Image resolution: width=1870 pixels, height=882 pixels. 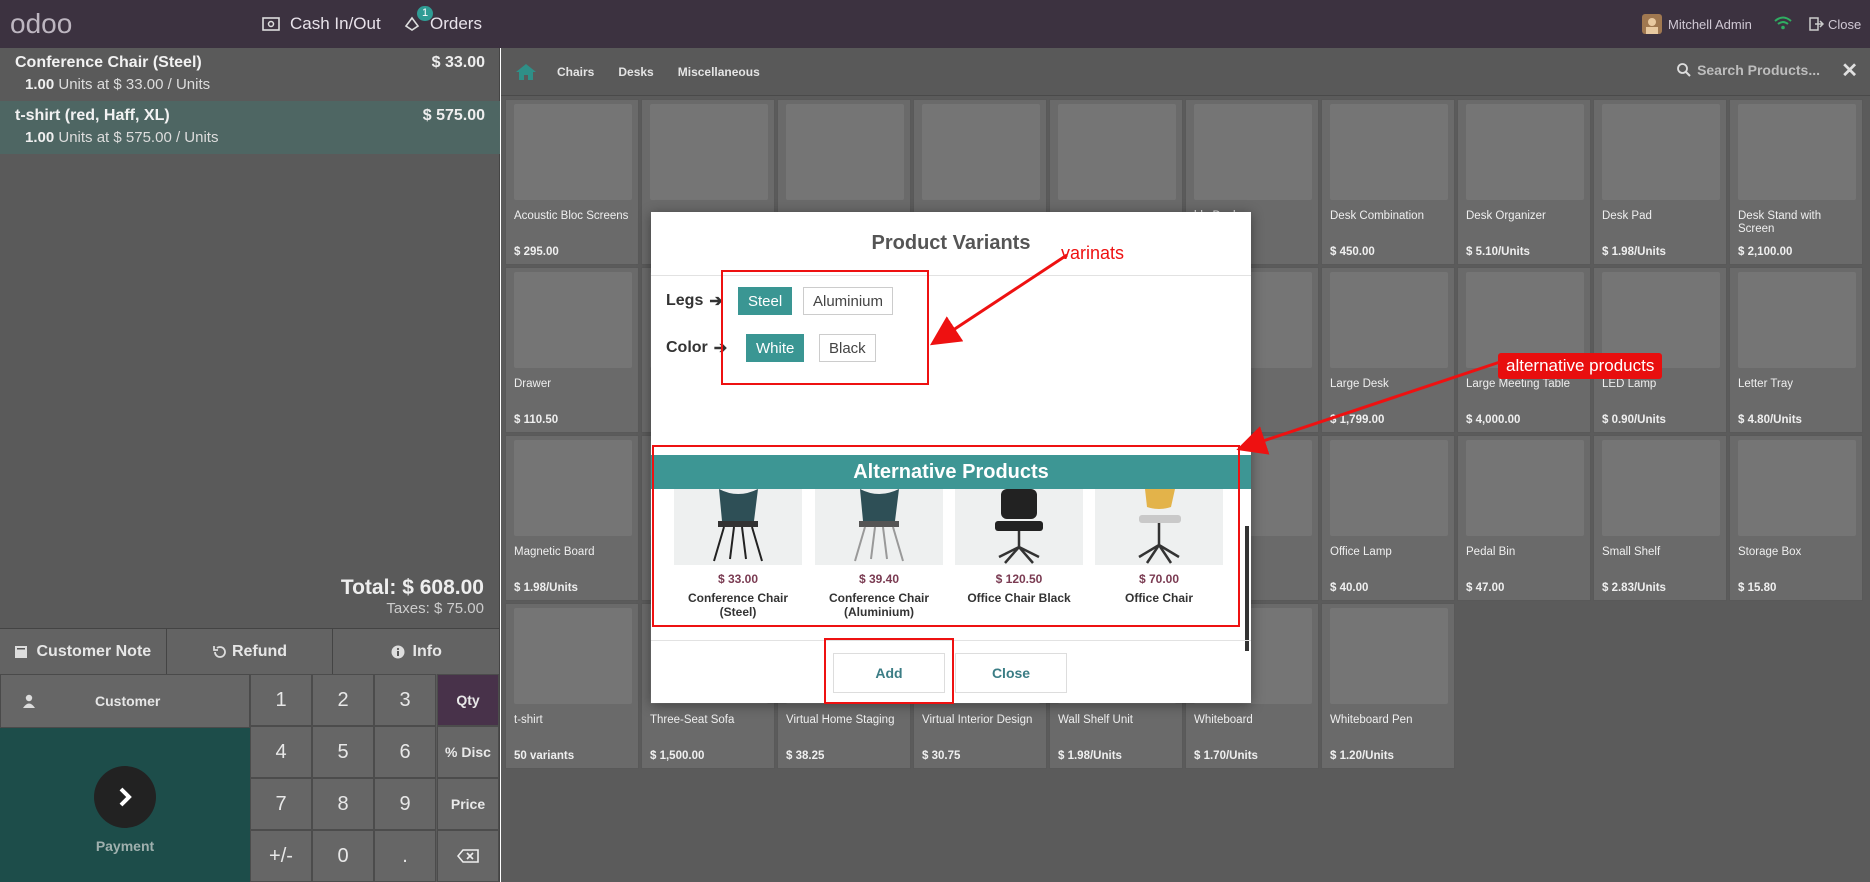 What do you see at coordinates (1388, 182) in the screenshot?
I see `product-card: Desk Combination $ 450.00` at bounding box center [1388, 182].